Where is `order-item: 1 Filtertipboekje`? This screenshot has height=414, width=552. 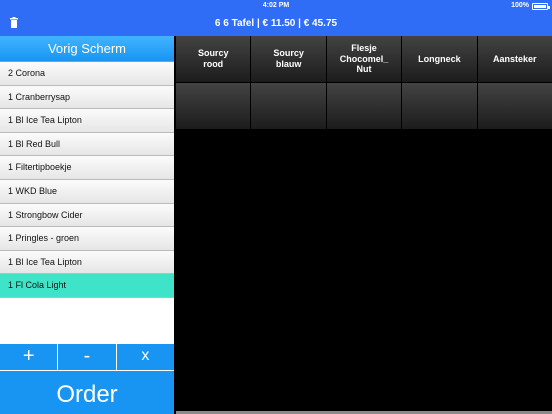
order-item: 1 Filtertipboekje is located at coordinates (87, 168).